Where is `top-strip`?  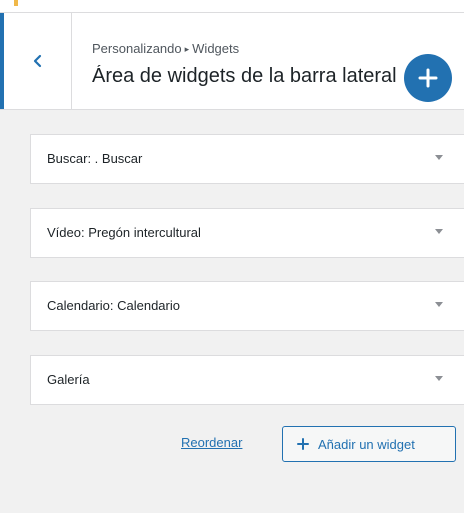
top-strip is located at coordinates (232, 6).